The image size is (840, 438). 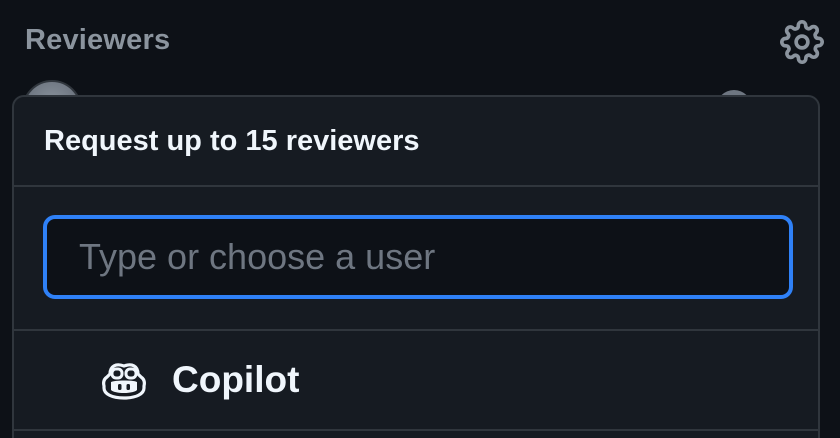 What do you see at coordinates (232, 140) in the screenshot?
I see `popover-title: Request up to 15 reviewers` at bounding box center [232, 140].